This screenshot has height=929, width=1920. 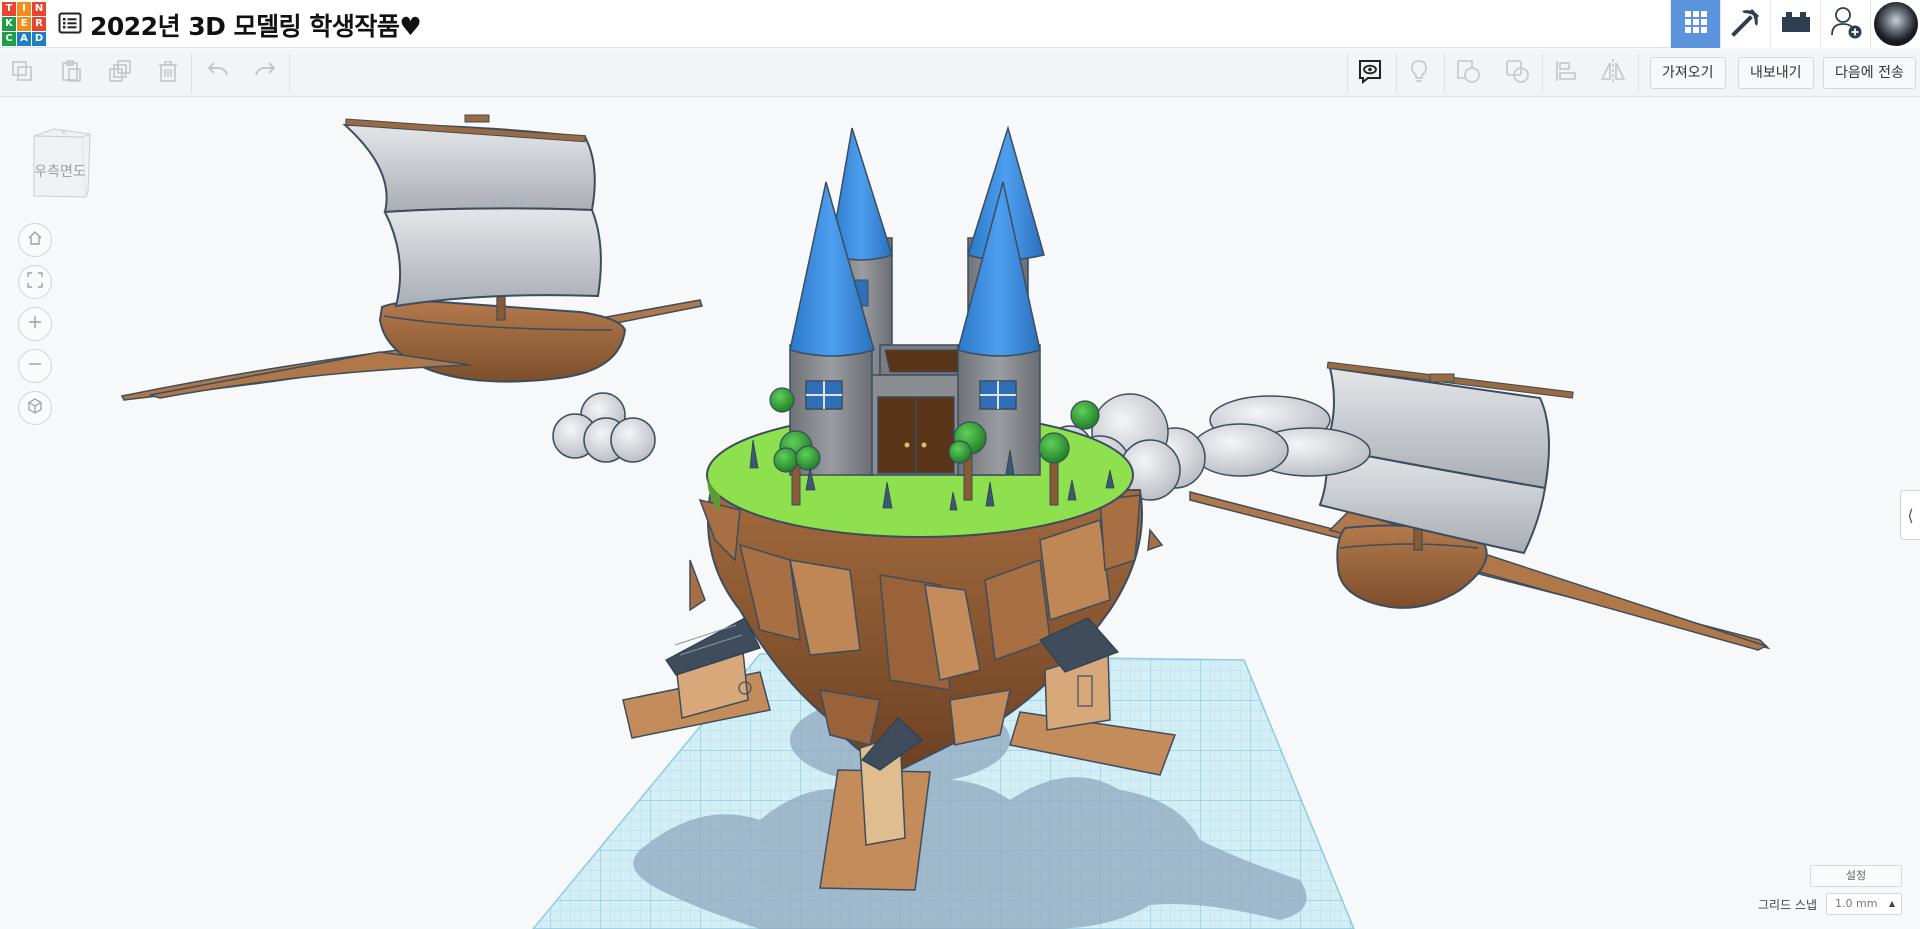 What do you see at coordinates (39, 9) in the screenshot?
I see `logo-letter: N` at bounding box center [39, 9].